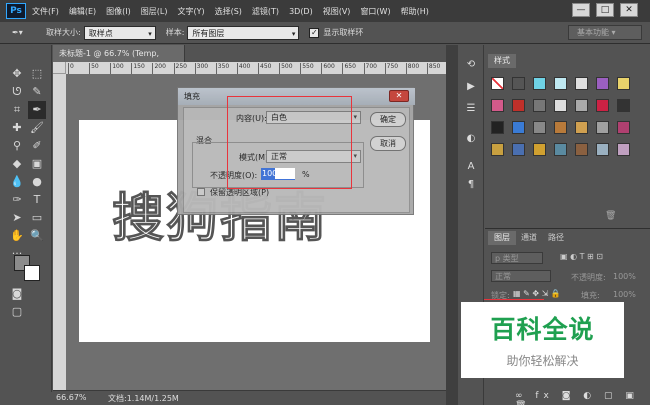 This screenshot has height=405, width=650. I want to click on eyedropper-tool-icon: ✒, so click(37, 110).